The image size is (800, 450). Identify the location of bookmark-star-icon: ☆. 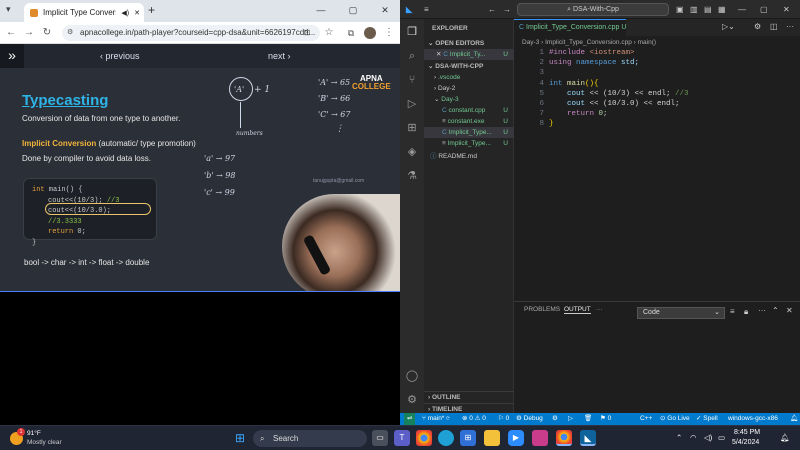
(329, 33).